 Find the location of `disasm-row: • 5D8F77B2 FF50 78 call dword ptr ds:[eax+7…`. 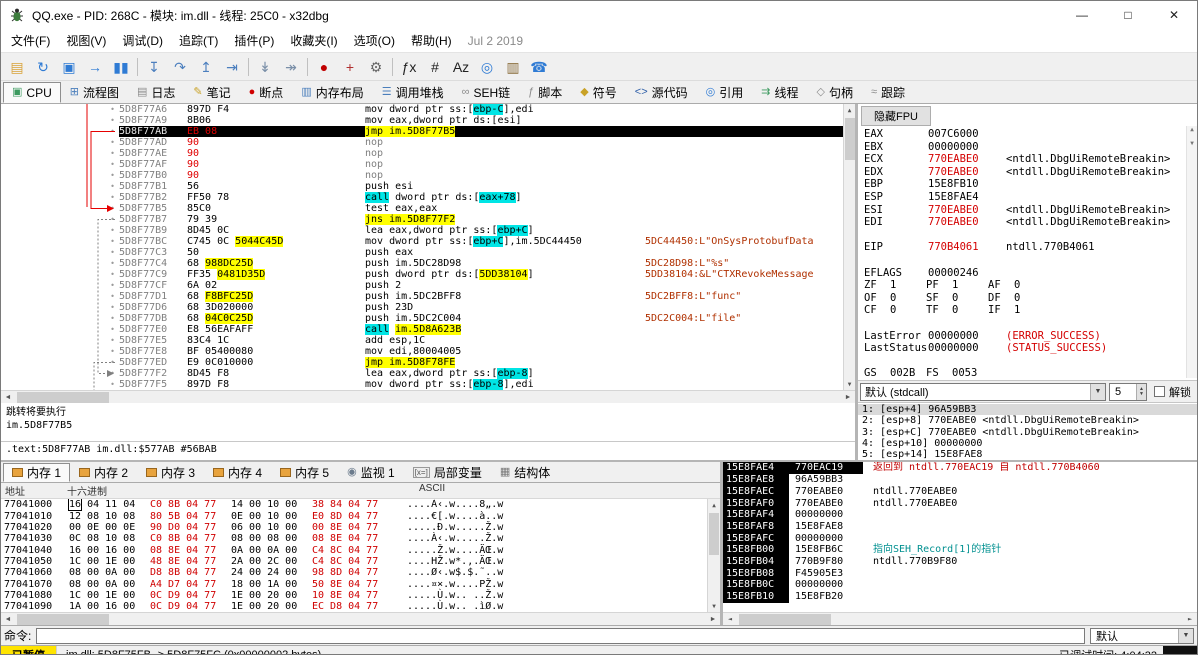

disasm-row: • 5D8F77B2 FF50 78 call dword ptr ds:[eax+7… is located at coordinates (422, 197).